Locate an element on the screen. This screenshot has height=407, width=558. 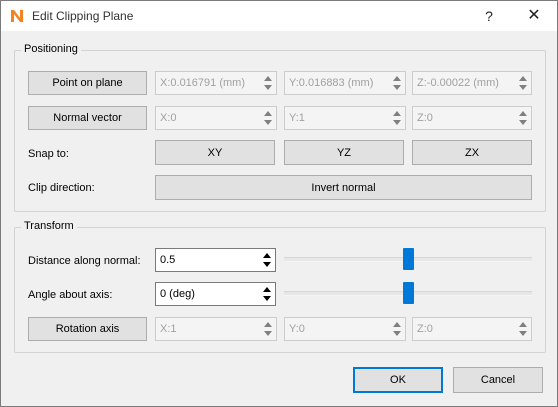
point-x-field: X:0.016791 (mm) is located at coordinates (216, 83).